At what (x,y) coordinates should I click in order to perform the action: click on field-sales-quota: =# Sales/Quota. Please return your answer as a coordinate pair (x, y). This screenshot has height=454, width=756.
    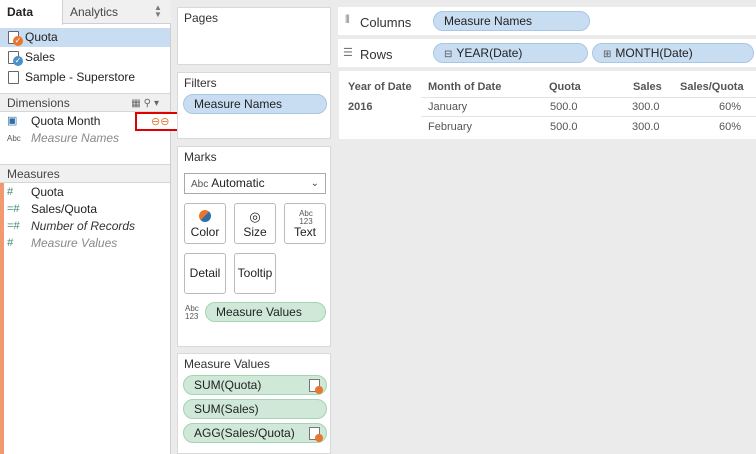
    Looking at the image, I should click on (85, 209).